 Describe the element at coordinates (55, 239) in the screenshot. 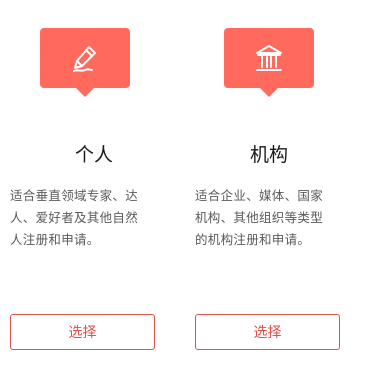

I see `card-description-line: 人注册和申请。` at that location.